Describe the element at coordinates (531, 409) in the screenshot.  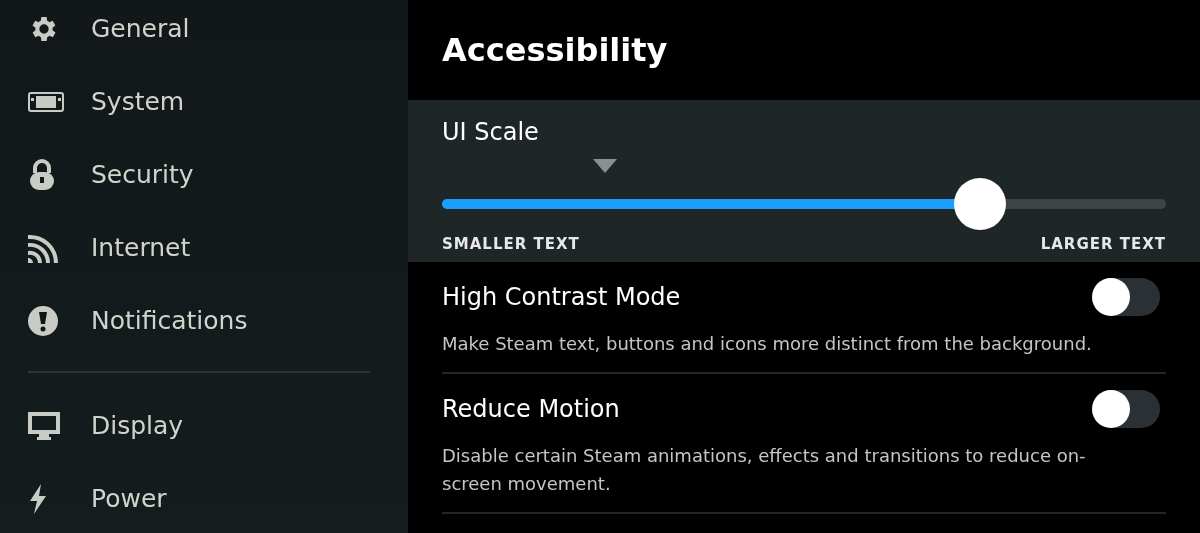
I see `setting-label: Reduce Motion` at that location.